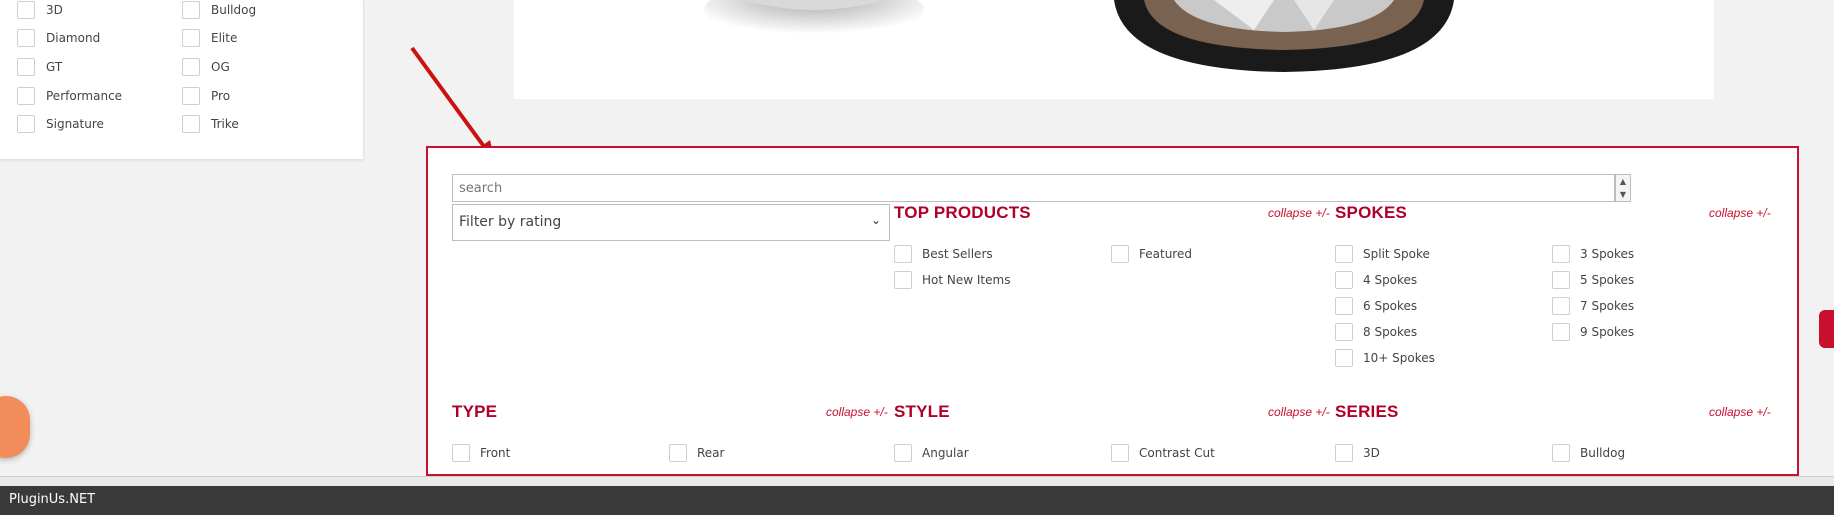 Image resolution: width=1834 pixels, height=515 pixels. Describe the element at coordinates (678, 453) in the screenshot. I see `checkbox-rear` at that location.